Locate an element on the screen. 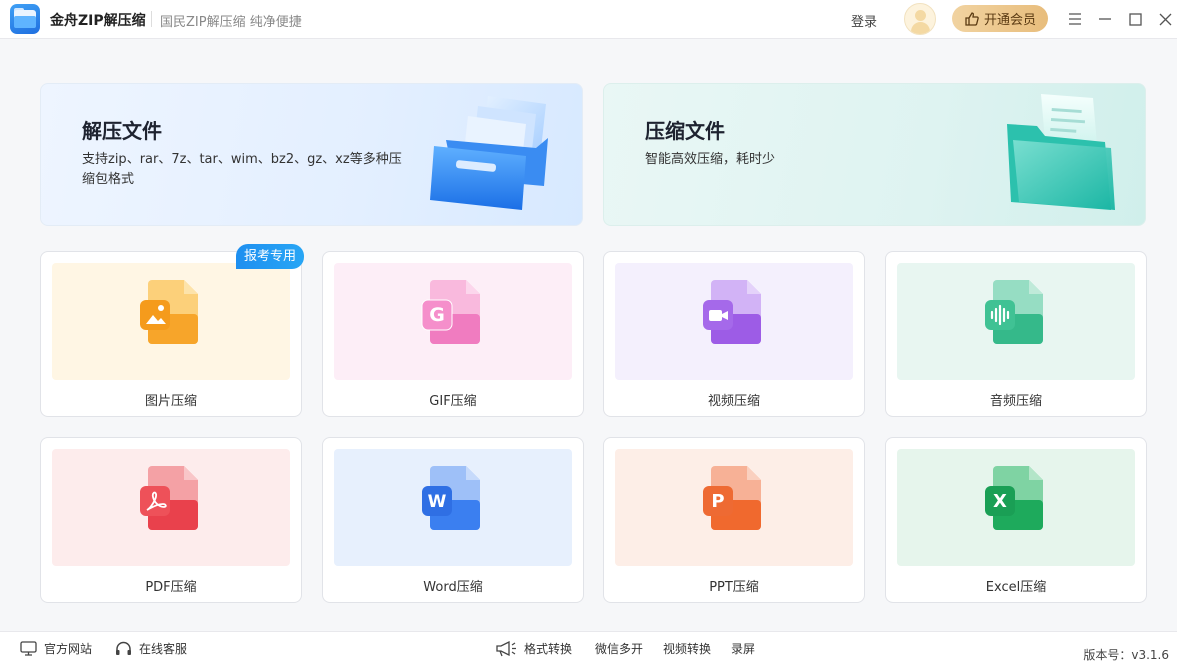  excel-letter: X is located at coordinates (1000, 501).